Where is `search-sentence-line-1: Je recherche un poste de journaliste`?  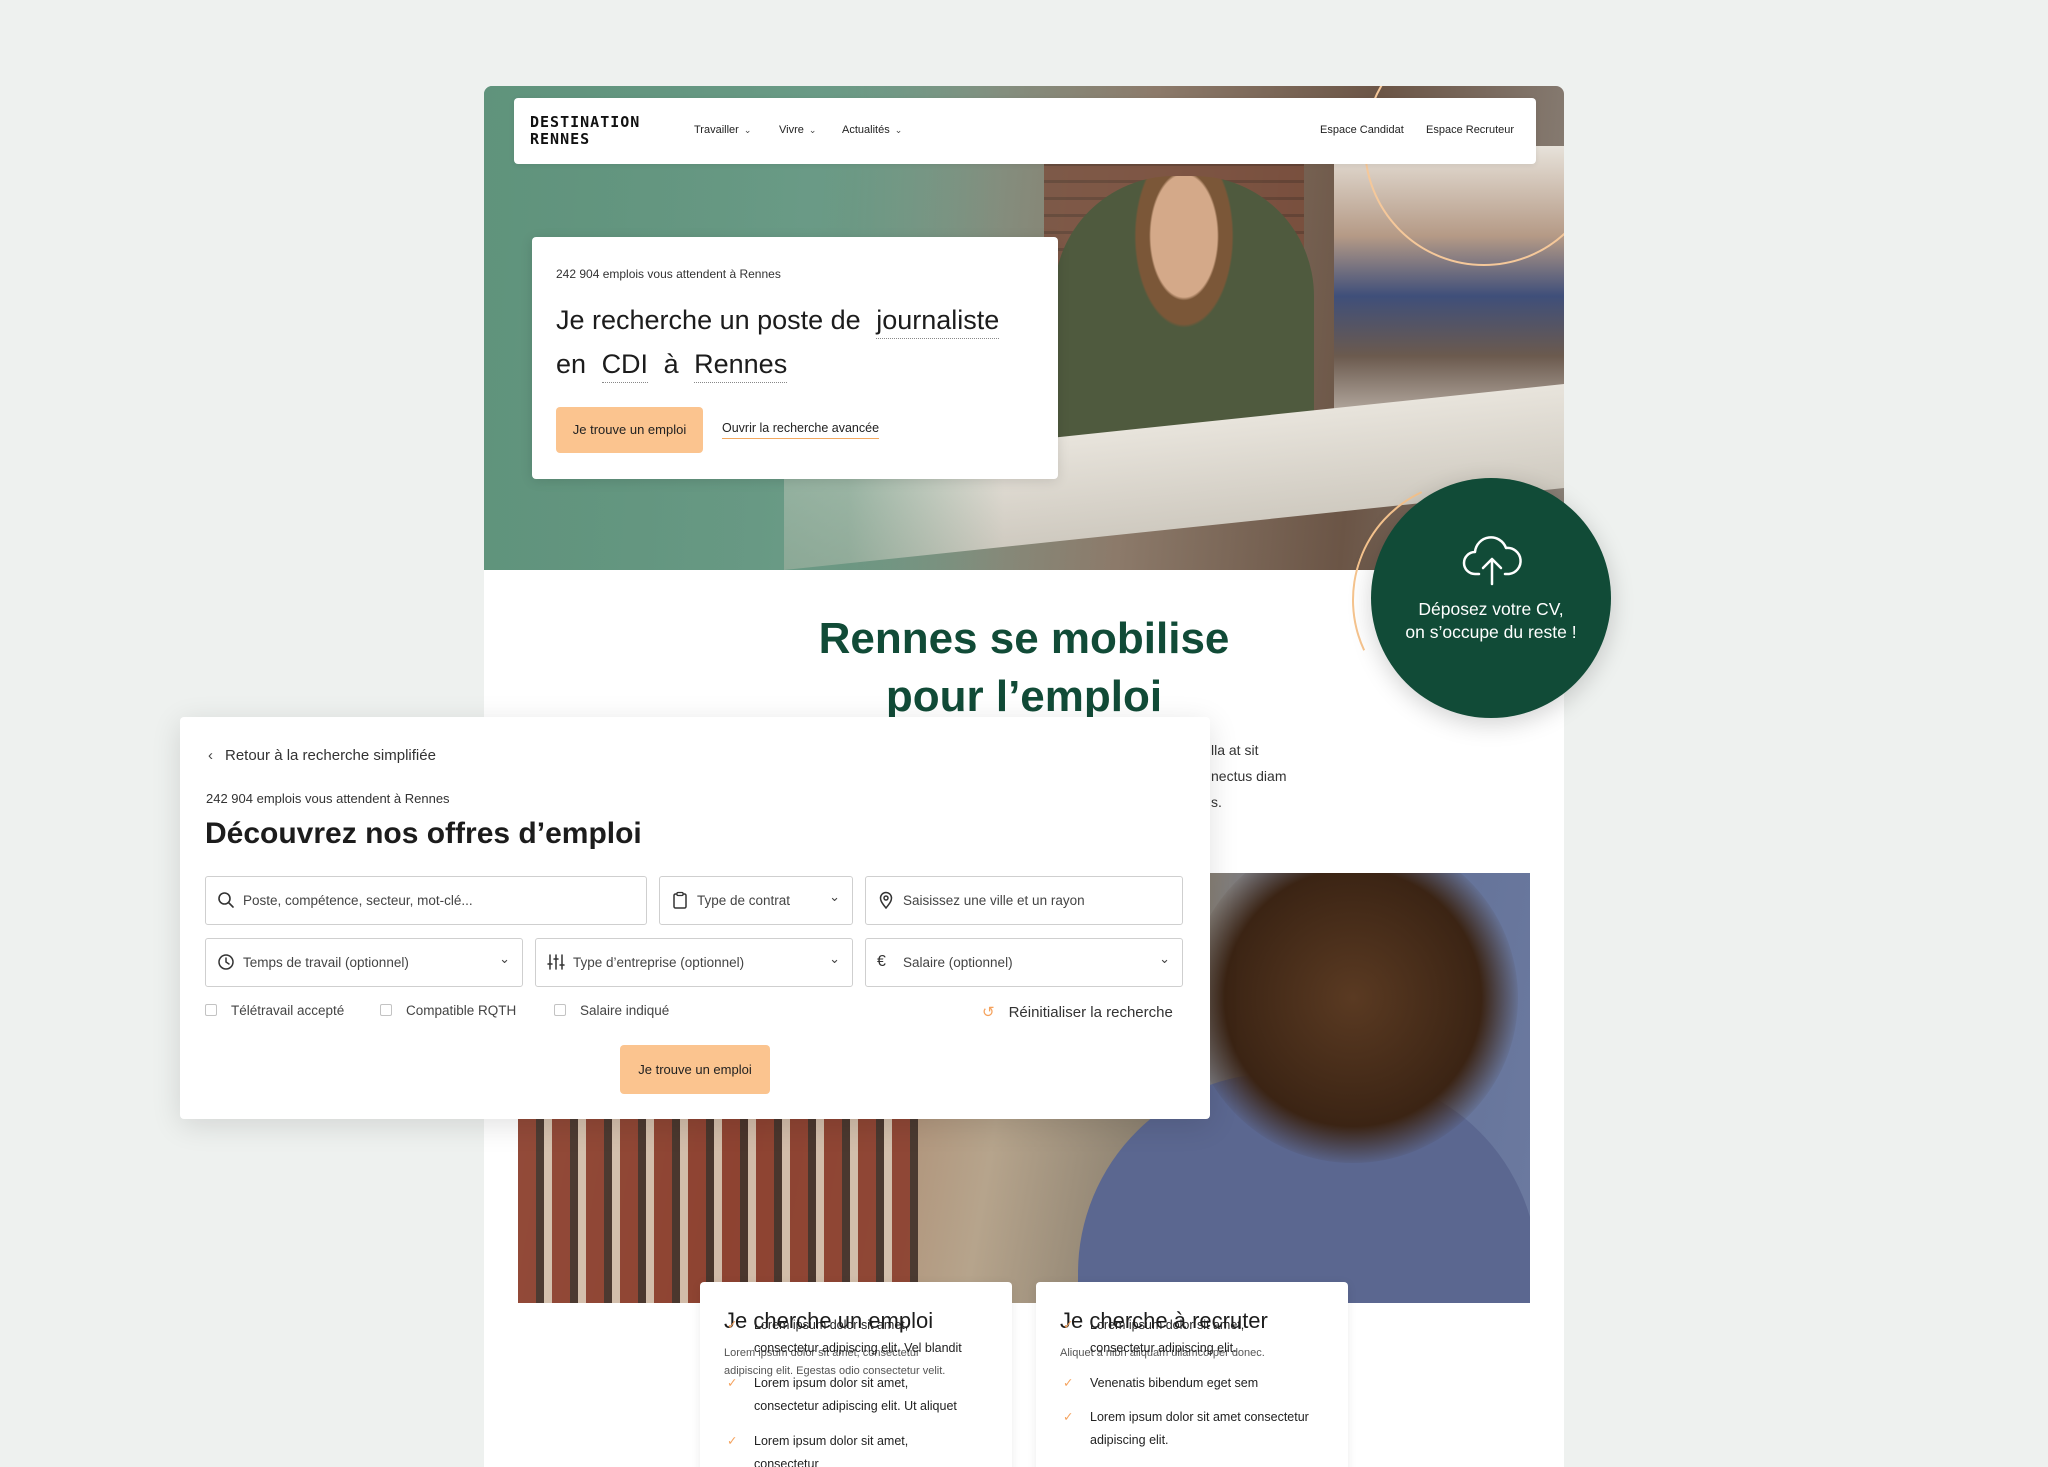
search-sentence-line-1: Je recherche un poste de journaliste is located at coordinates (778, 322).